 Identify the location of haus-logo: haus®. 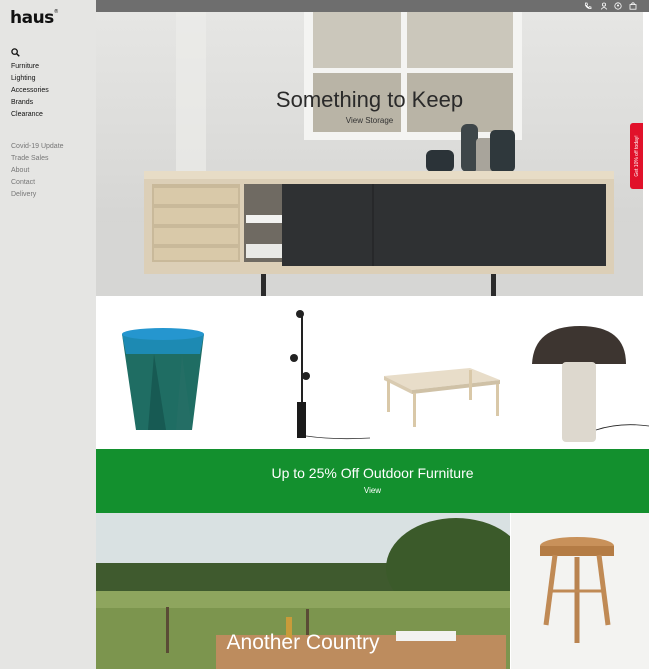
(34, 18).